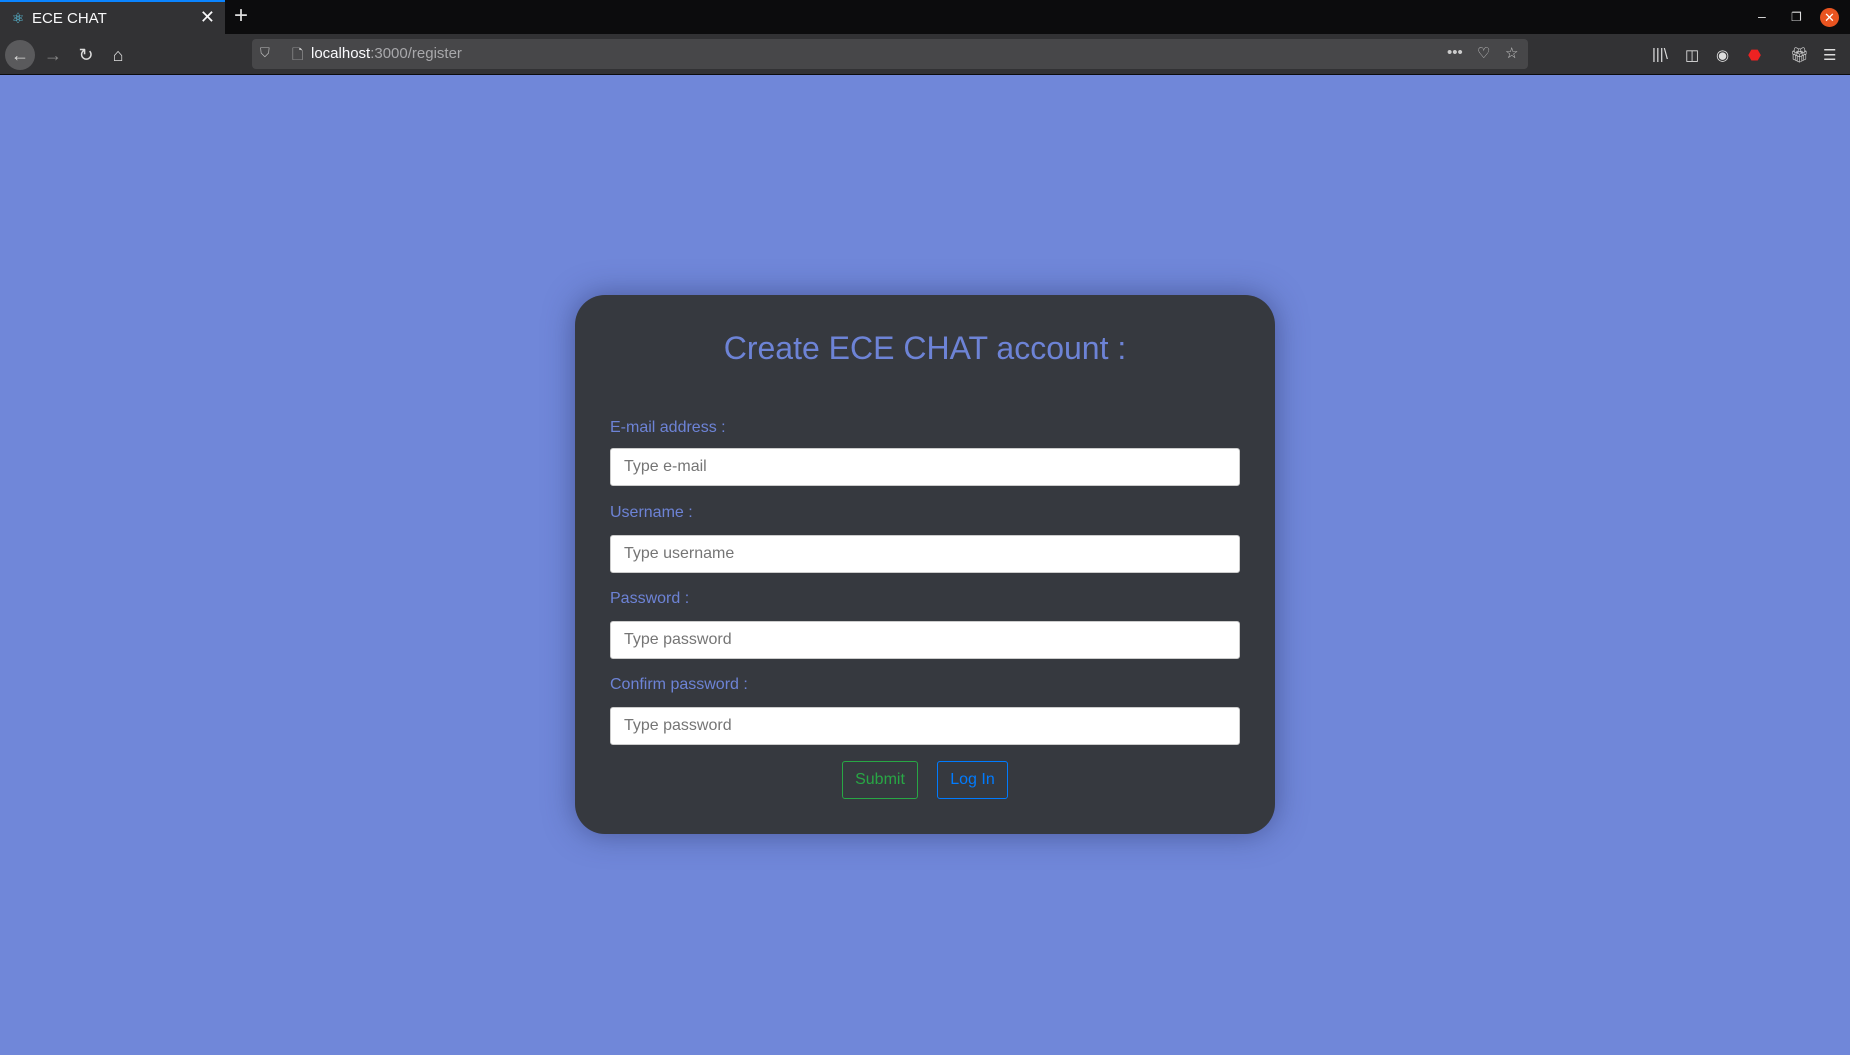 Image resolution: width=1850 pixels, height=1055 pixels. Describe the element at coordinates (112, 17) in the screenshot. I see `tab-ece-chat: ⚛ ECE CHAT ✕` at that location.